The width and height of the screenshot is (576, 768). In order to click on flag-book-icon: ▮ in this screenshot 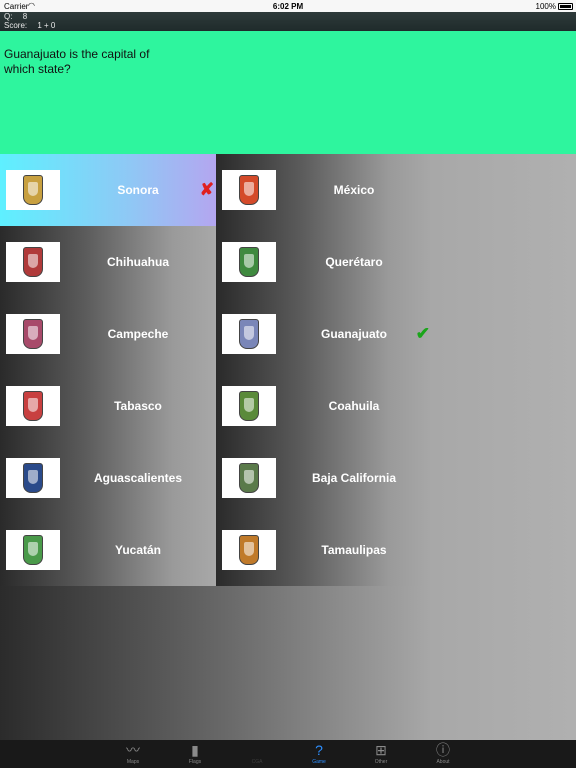, I will do `click(195, 750)`.